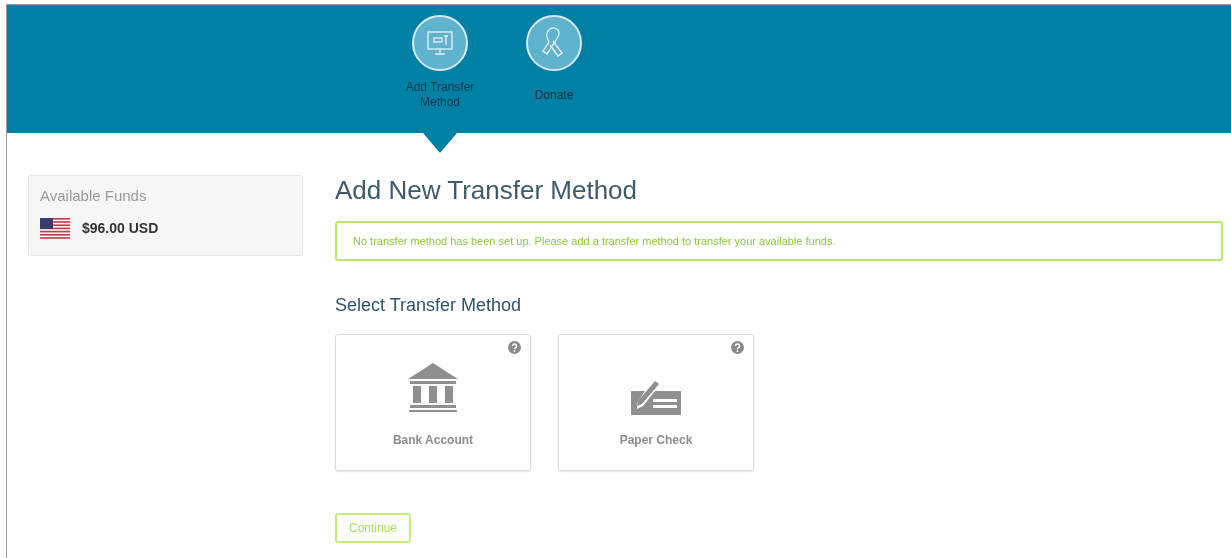  What do you see at coordinates (656, 440) in the screenshot?
I see `method-label: Paper Check` at bounding box center [656, 440].